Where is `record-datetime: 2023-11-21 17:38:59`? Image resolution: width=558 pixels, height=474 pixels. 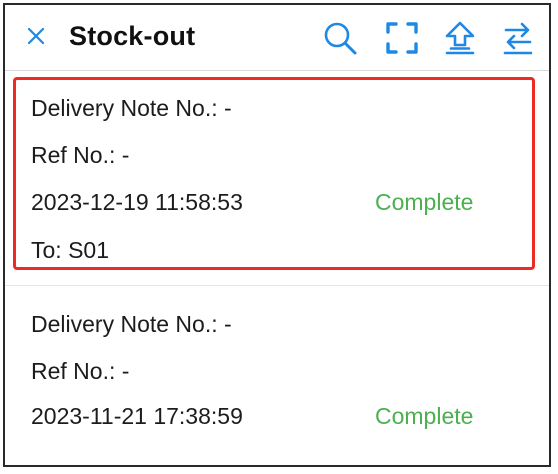 record-datetime: 2023-11-21 17:38:59 is located at coordinates (137, 416).